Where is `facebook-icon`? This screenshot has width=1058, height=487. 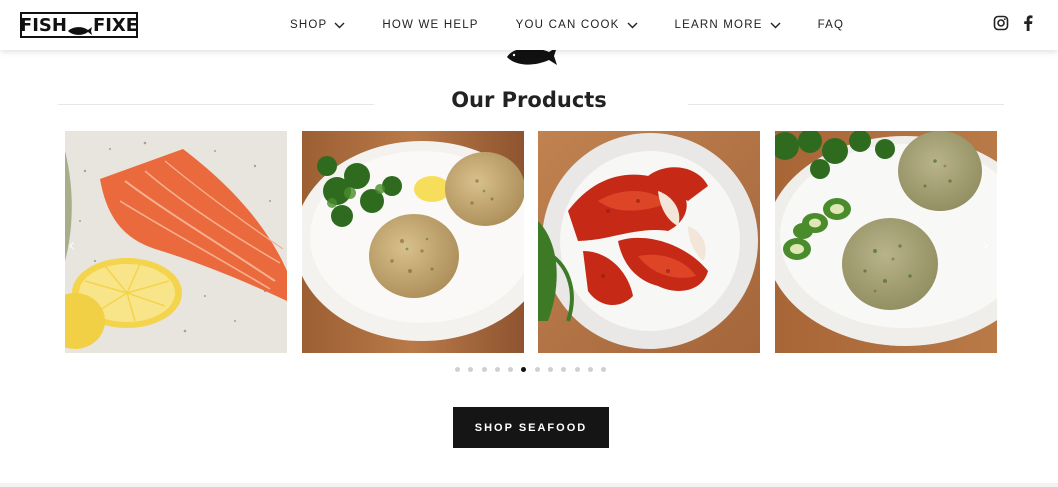
facebook-icon is located at coordinates (1028, 23).